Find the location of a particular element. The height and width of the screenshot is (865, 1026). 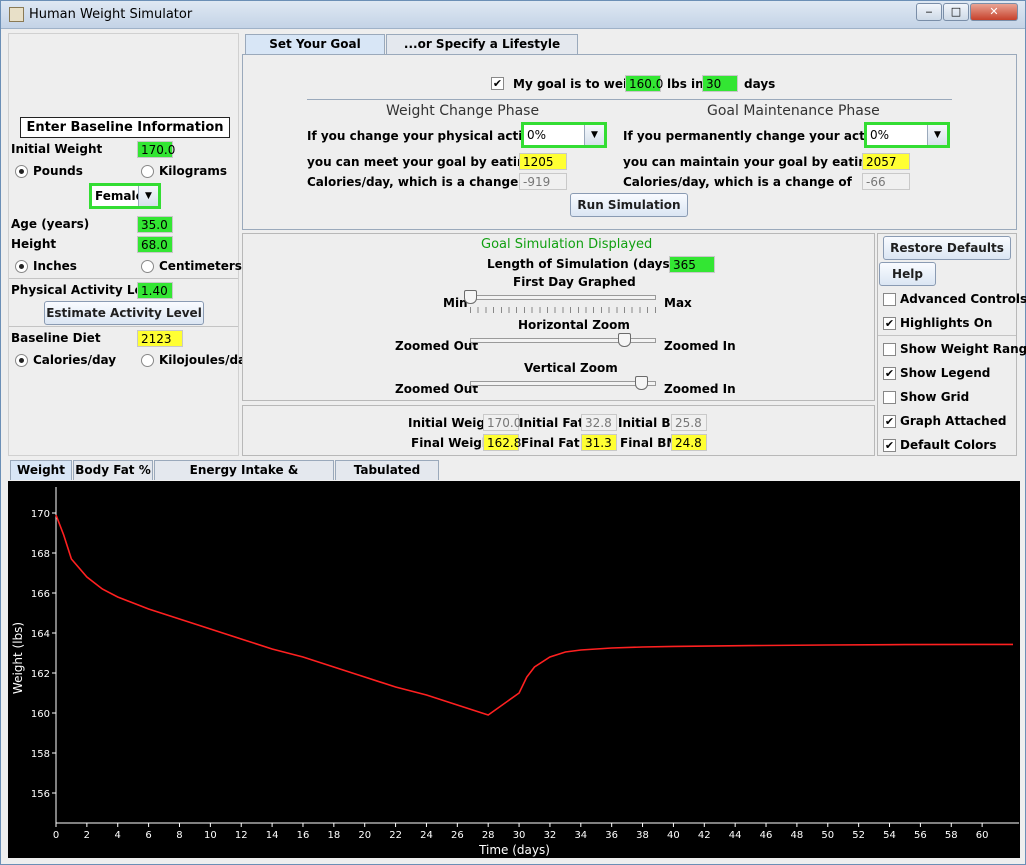

graph-attached-checkbox: ✔ is located at coordinates (889, 421).